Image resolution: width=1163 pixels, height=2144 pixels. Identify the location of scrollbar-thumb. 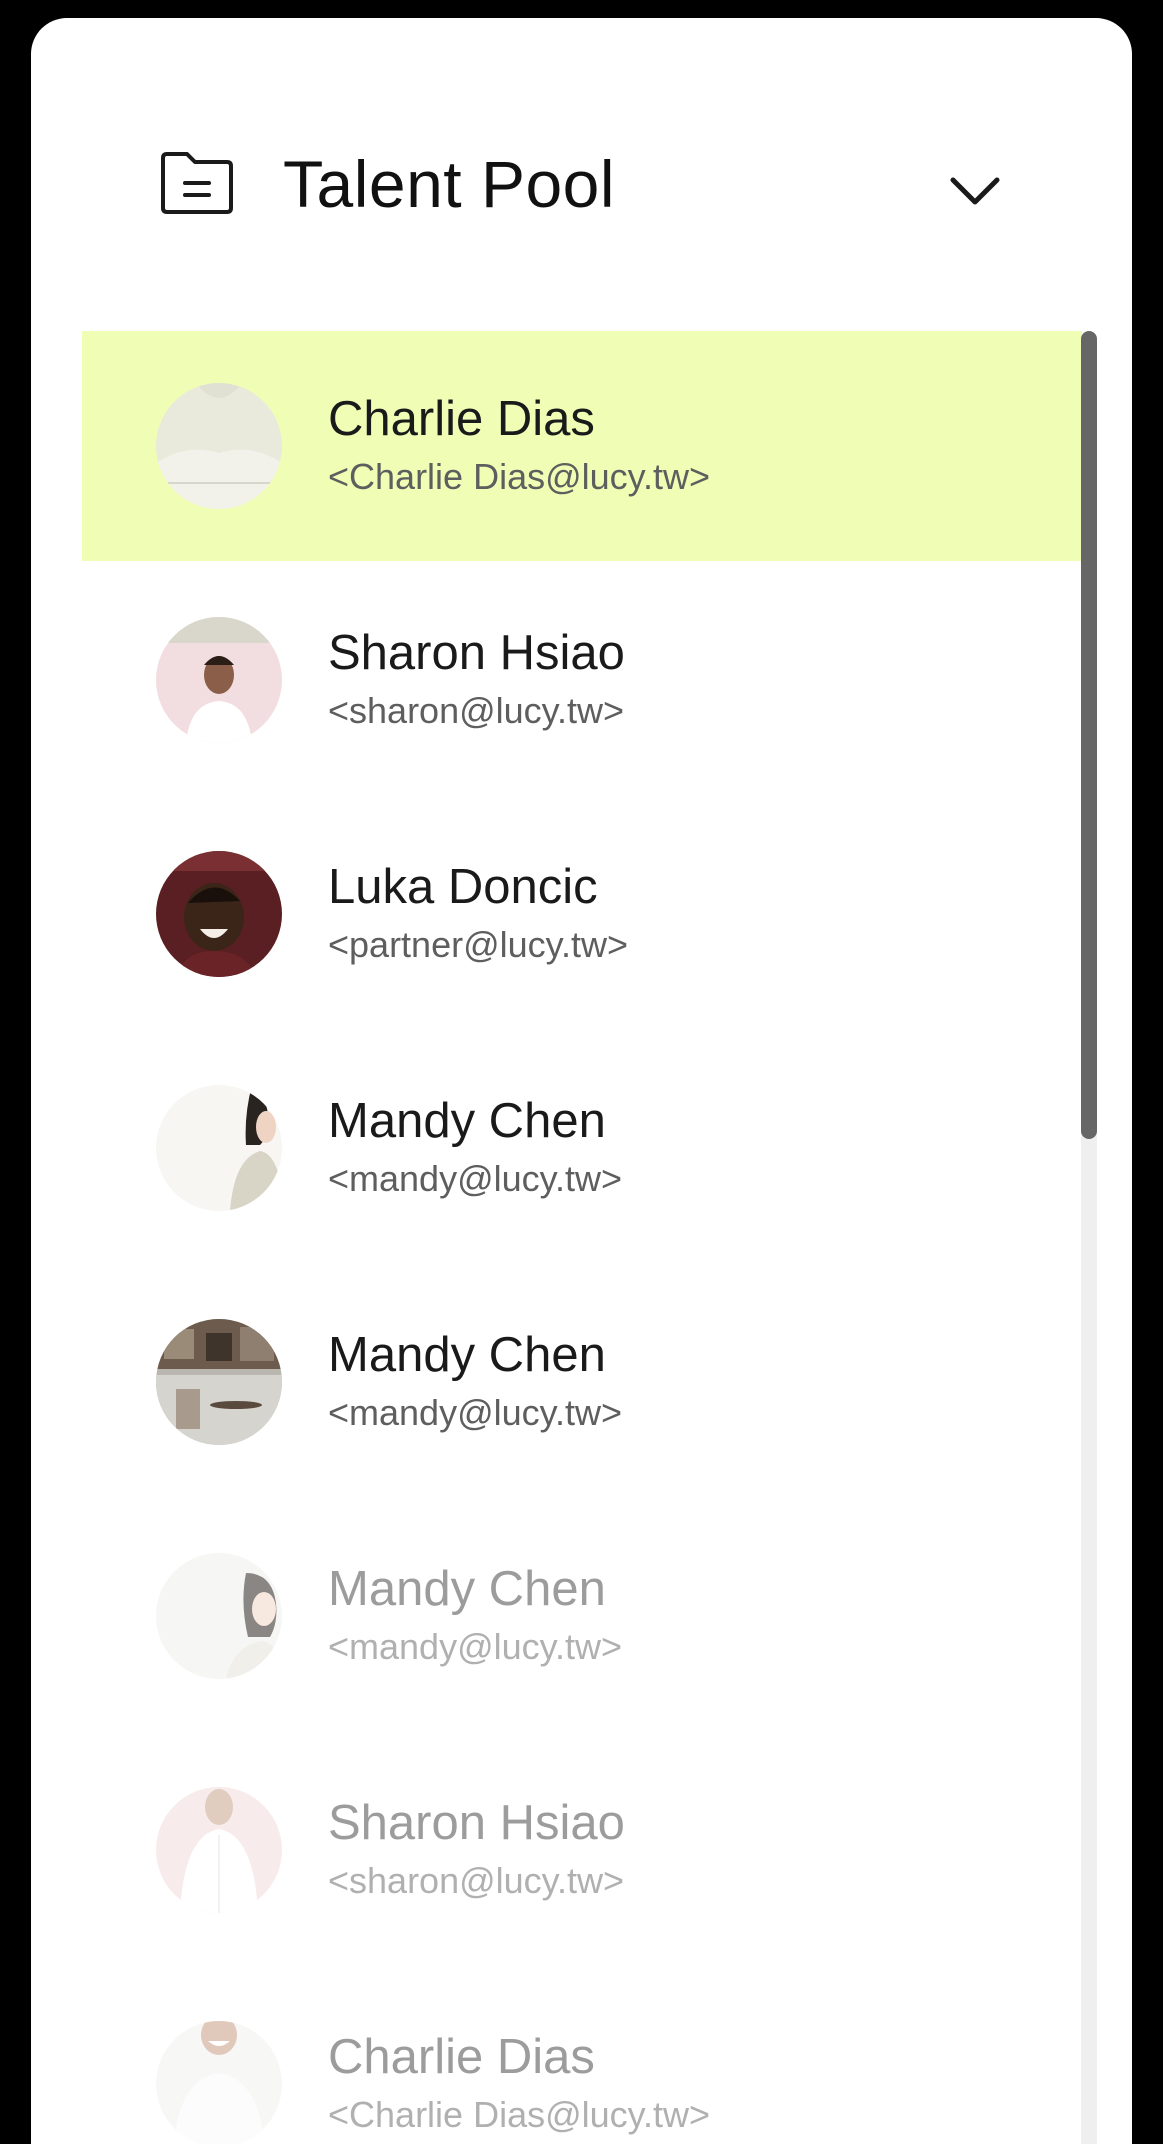
(1089, 735).